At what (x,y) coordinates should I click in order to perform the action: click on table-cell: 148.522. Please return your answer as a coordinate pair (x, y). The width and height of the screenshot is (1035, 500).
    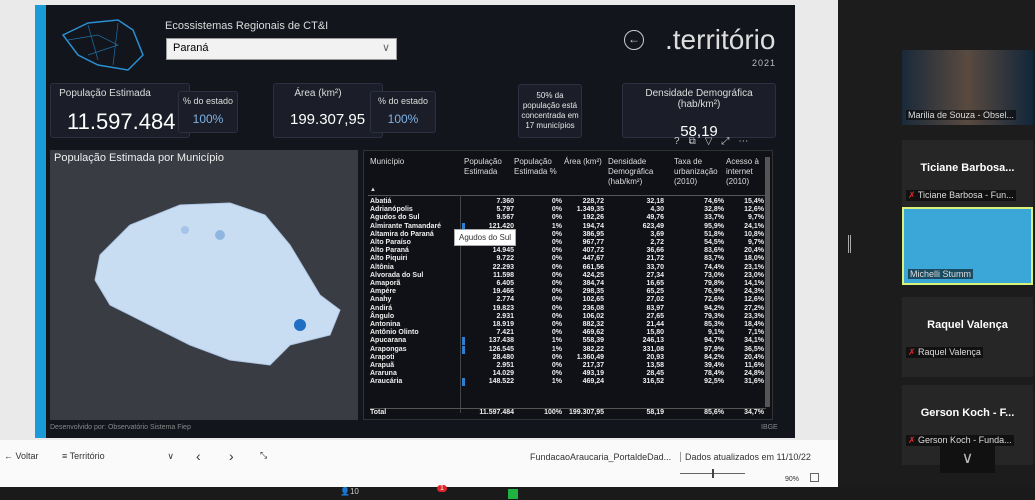
    Looking at the image, I should click on (501, 382).